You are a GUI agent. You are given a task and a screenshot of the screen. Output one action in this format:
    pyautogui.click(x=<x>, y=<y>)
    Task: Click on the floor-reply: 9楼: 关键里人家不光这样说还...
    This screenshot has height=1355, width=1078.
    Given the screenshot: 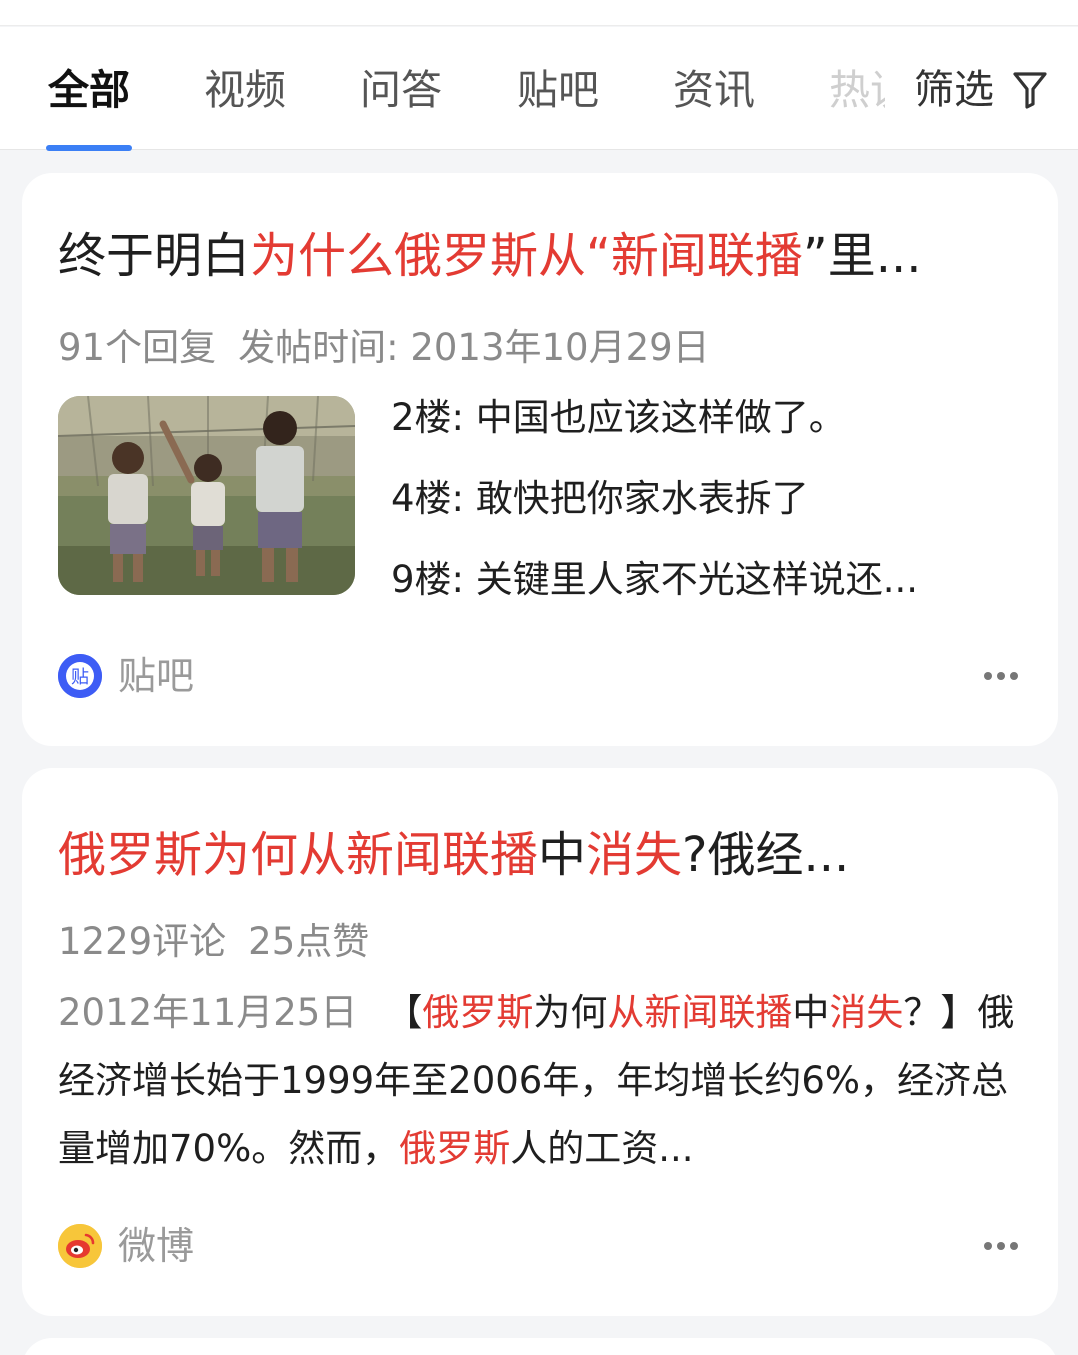 What is the action you would take?
    pyautogui.click(x=655, y=579)
    